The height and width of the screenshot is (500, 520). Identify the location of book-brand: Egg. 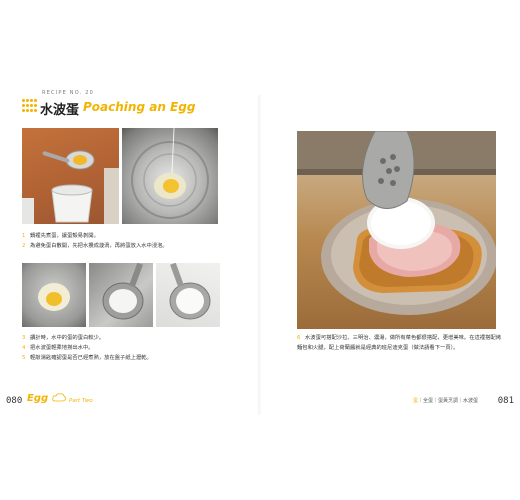
(38, 398).